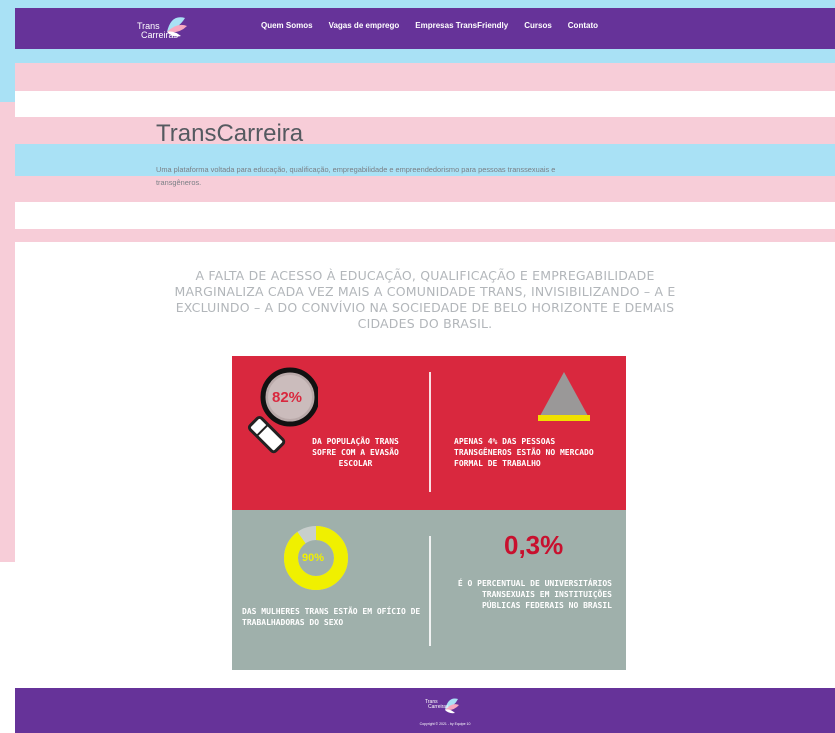  Describe the element at coordinates (425, 56) in the screenshot. I see `hero-stripe-blue-top` at that location.